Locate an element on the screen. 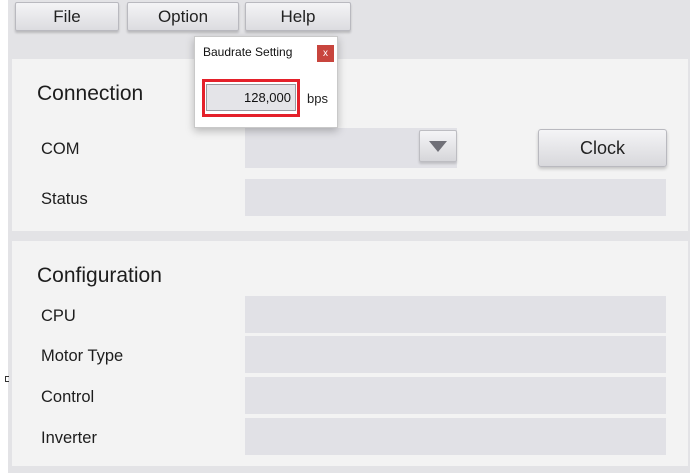  configuration-title: Configuration is located at coordinates (99, 275).